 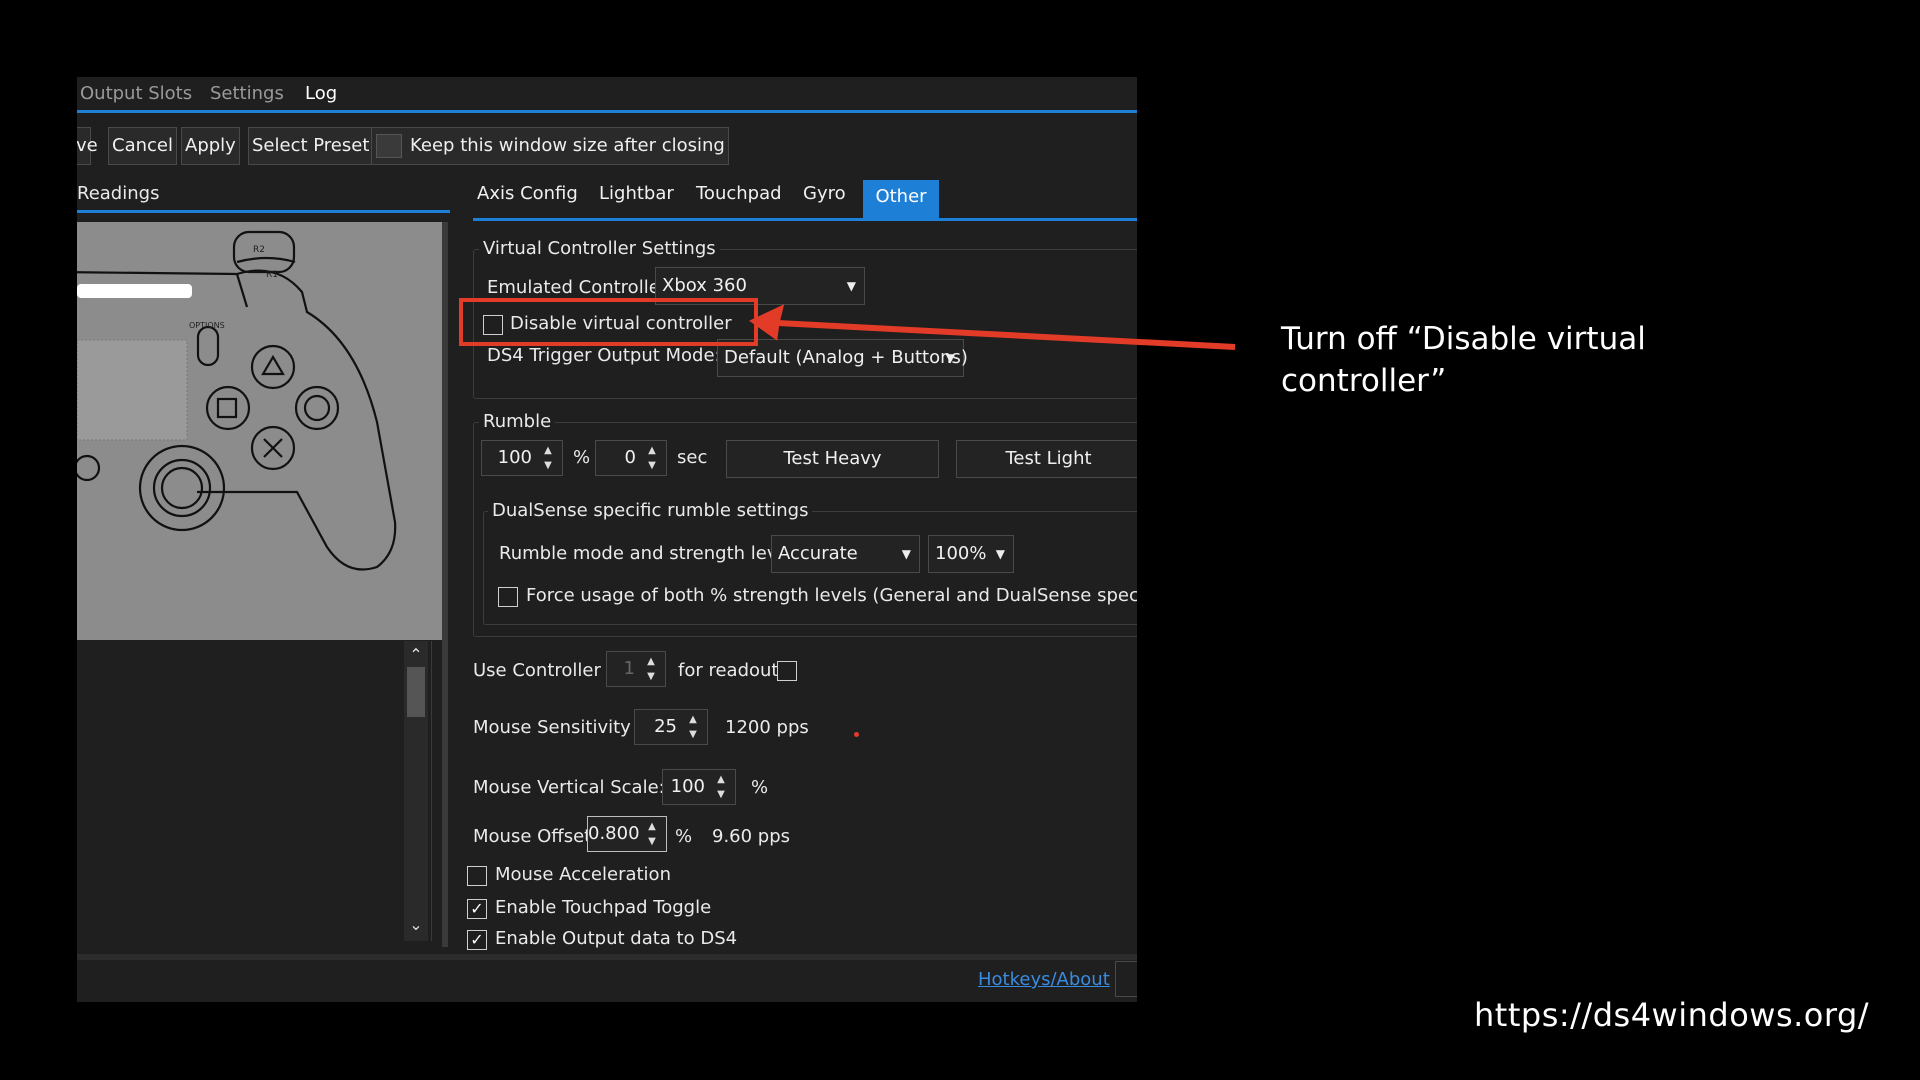 What do you see at coordinates (207, 325) in the screenshot?
I see `options-label: OPTIONS` at bounding box center [207, 325].